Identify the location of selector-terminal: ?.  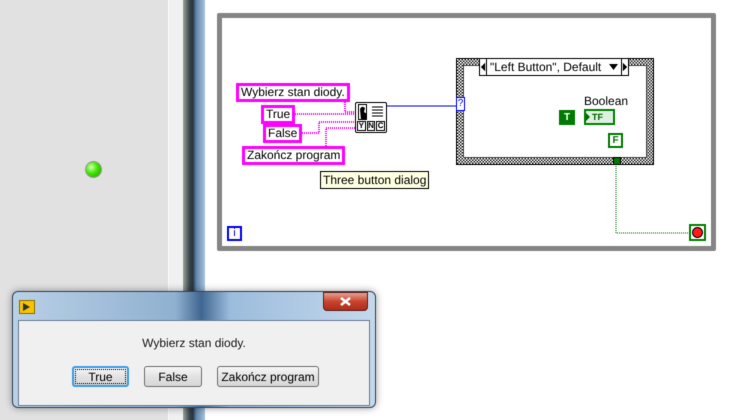
(460, 104).